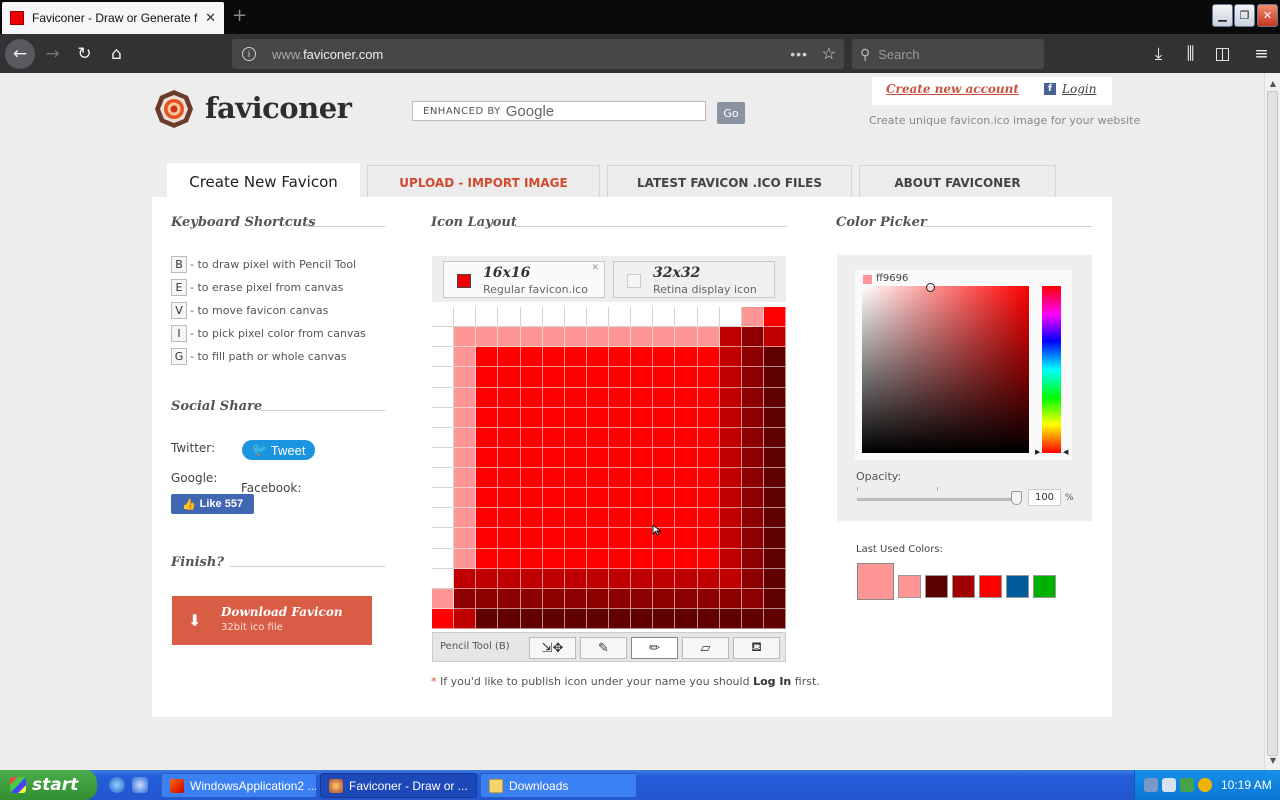  I want to click on tab-about: ABOUT FAVICONER, so click(957, 182).